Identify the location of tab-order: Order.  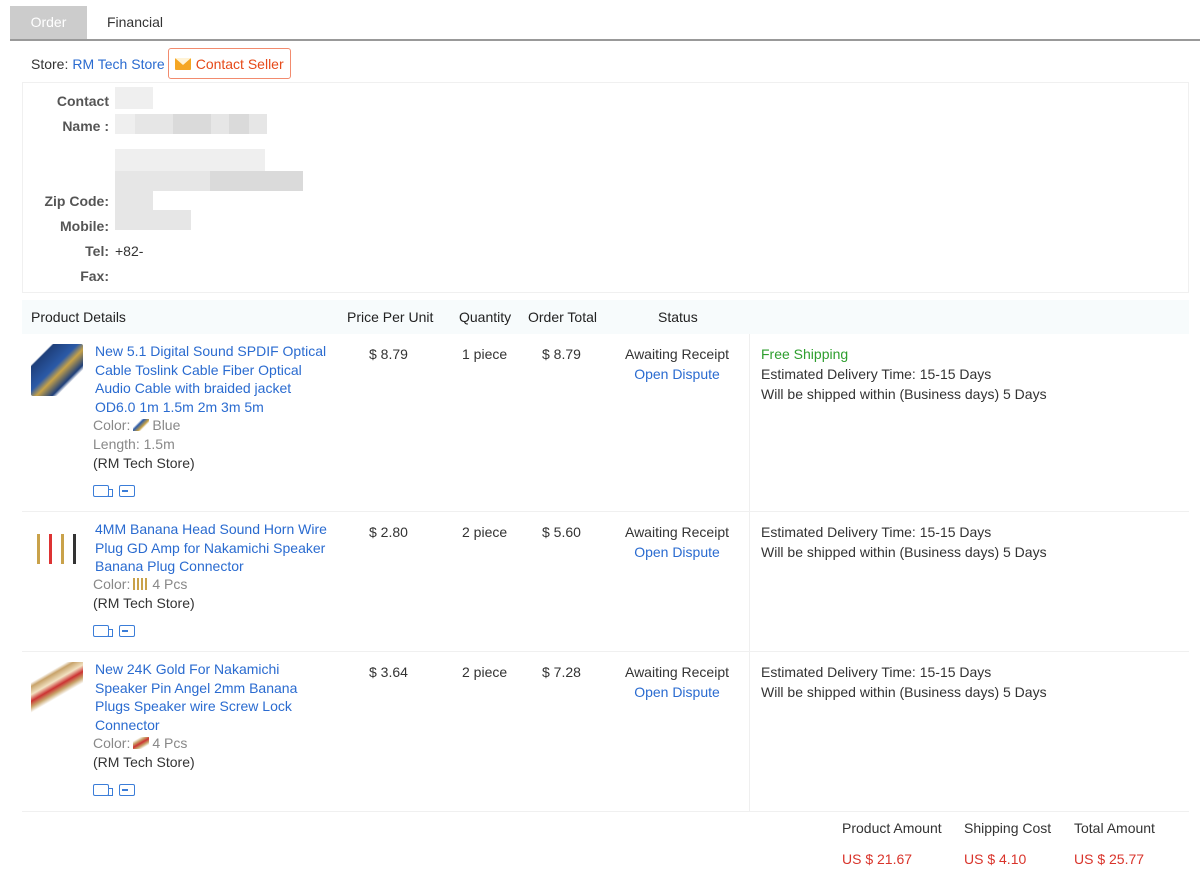
(48, 22).